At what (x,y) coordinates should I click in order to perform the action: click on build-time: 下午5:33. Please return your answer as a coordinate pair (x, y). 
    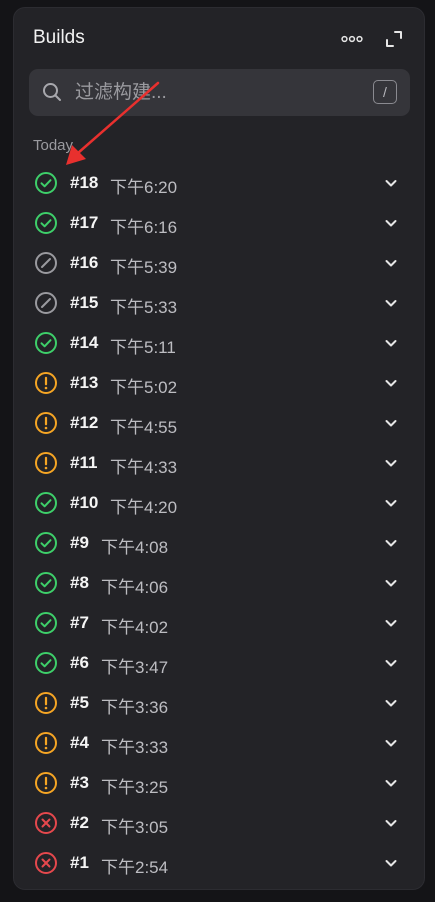
    Looking at the image, I should click on (144, 307).